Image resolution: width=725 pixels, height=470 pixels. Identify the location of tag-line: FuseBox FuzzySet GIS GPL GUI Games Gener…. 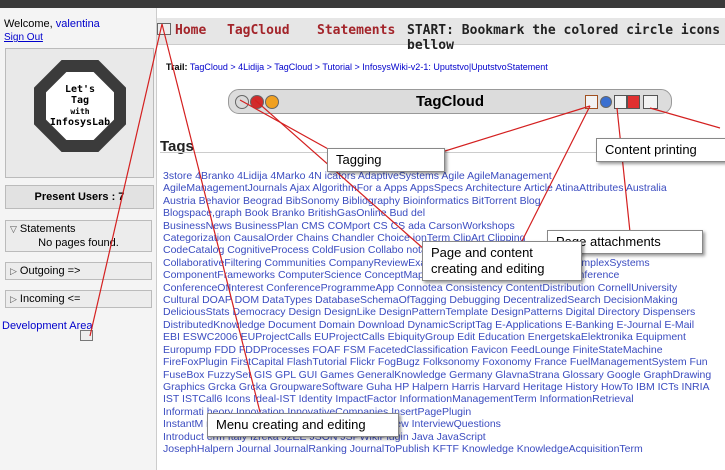
(443, 375).